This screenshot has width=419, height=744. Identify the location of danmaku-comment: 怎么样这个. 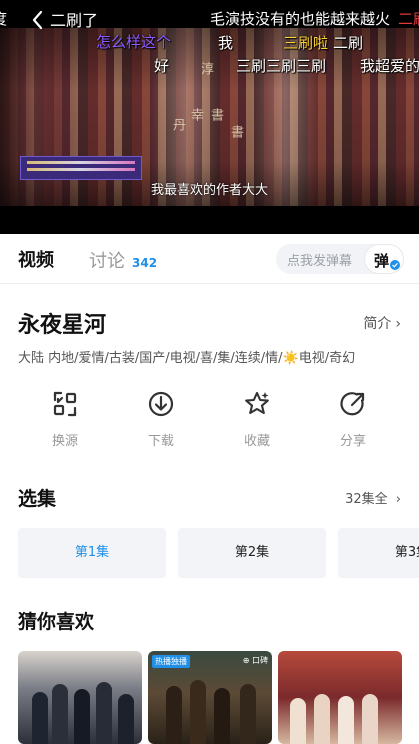
(134, 42).